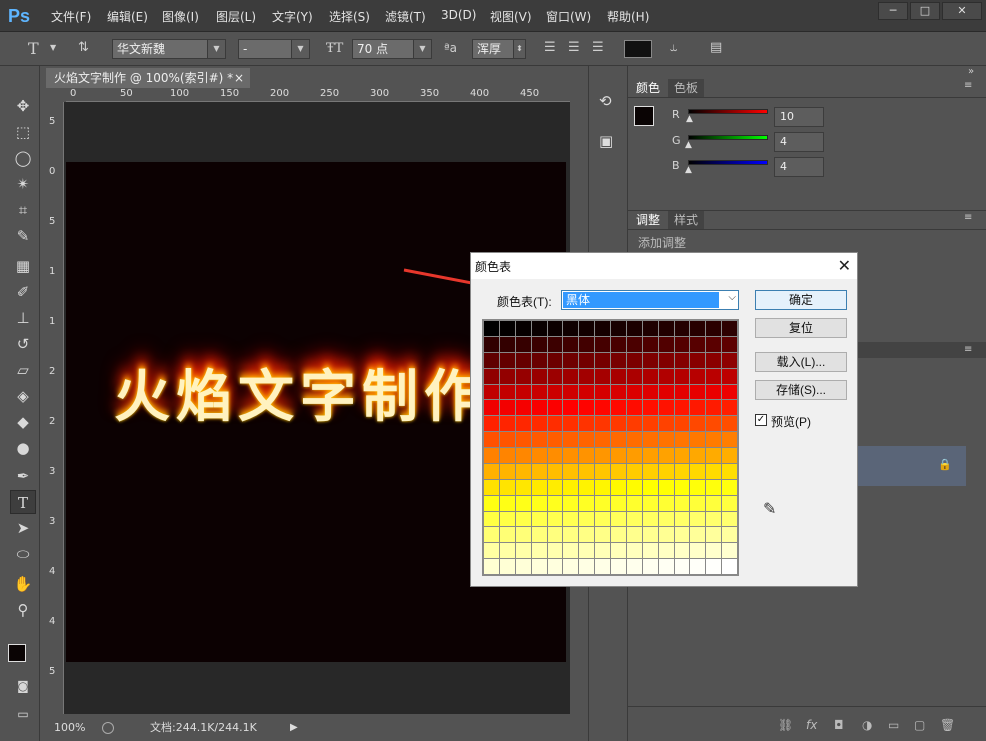  What do you see at coordinates (919, 725) in the screenshot?
I see `new-layer-icon: ▢` at bounding box center [919, 725].